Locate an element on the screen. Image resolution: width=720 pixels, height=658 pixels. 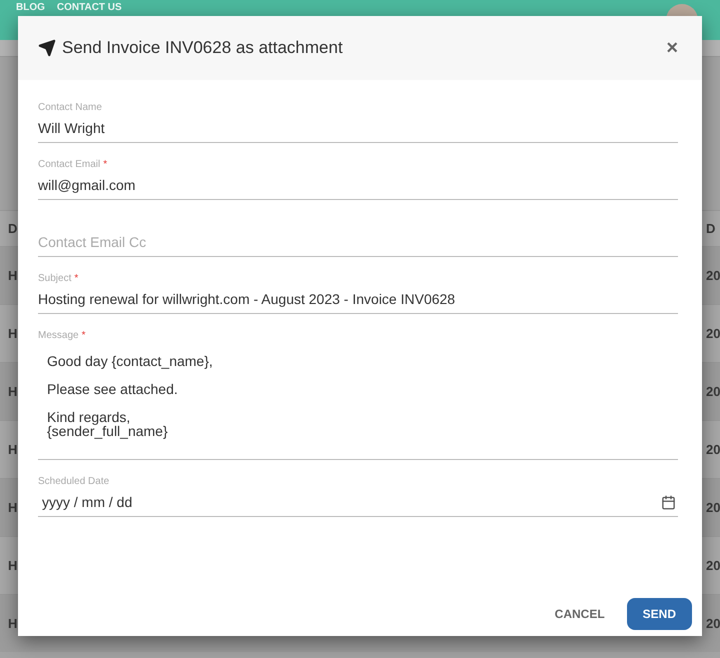
field-label: Scheduled Date is located at coordinates (74, 482).